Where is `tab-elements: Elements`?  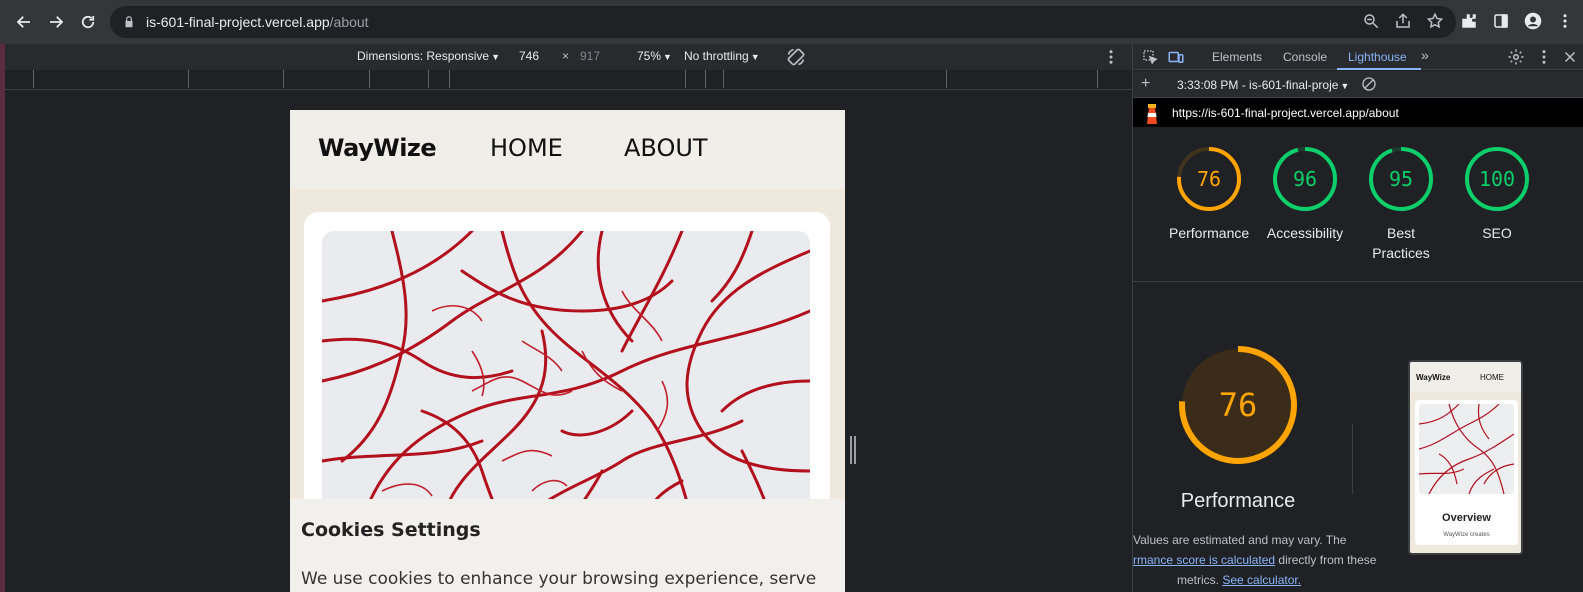
tab-elements: Elements is located at coordinates (1237, 57).